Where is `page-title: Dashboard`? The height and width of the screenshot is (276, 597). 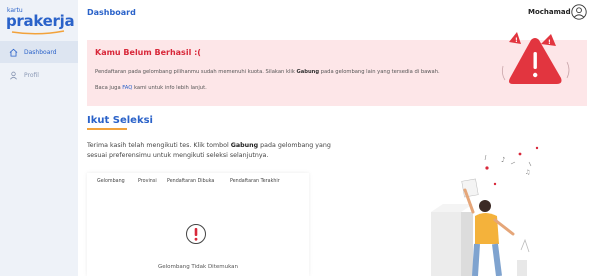 page-title: Dashboard is located at coordinates (111, 12).